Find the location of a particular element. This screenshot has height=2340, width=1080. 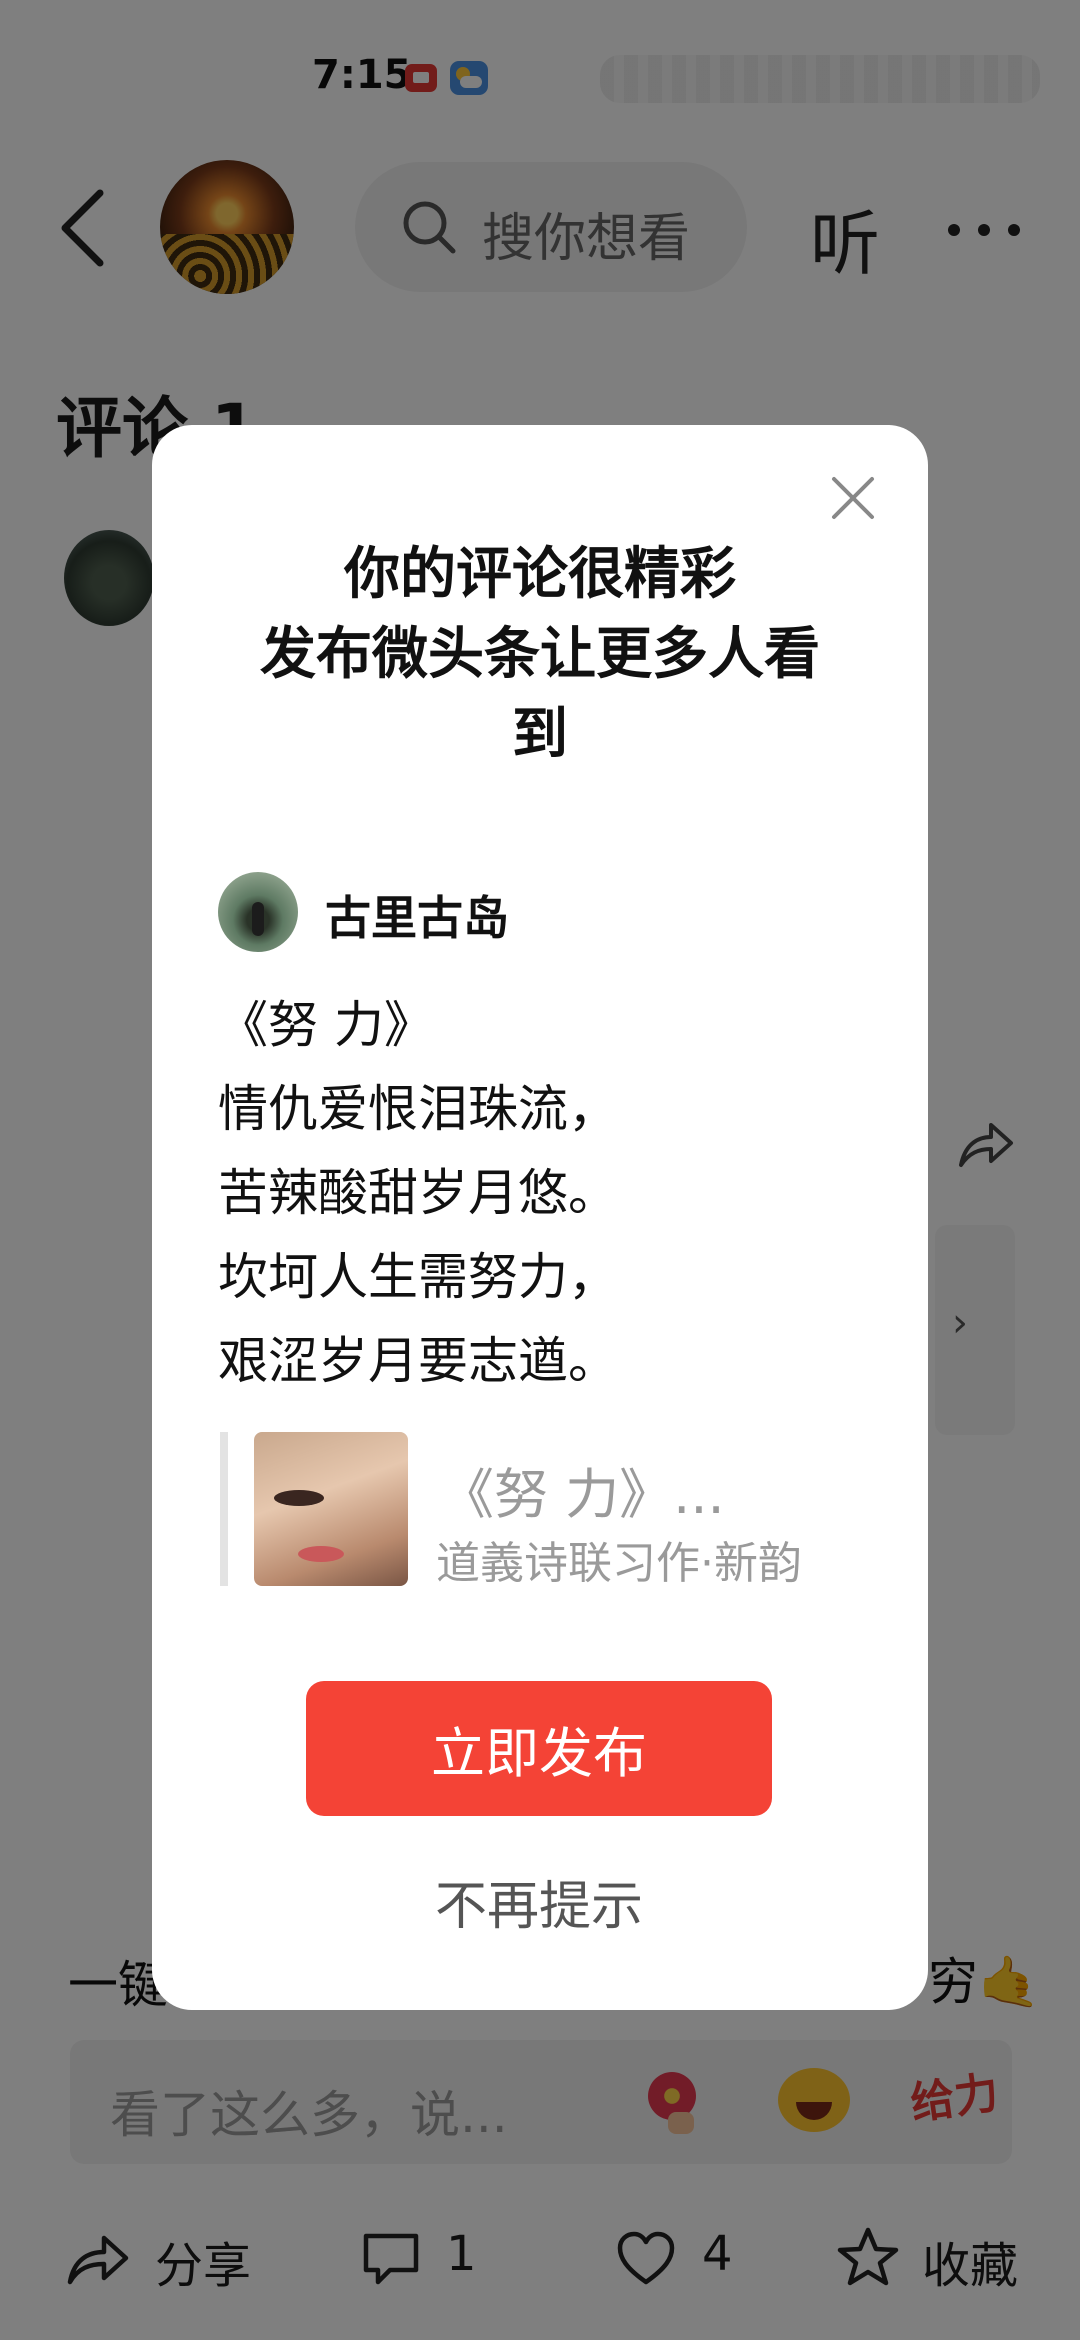

author-avatar is located at coordinates (258, 912).